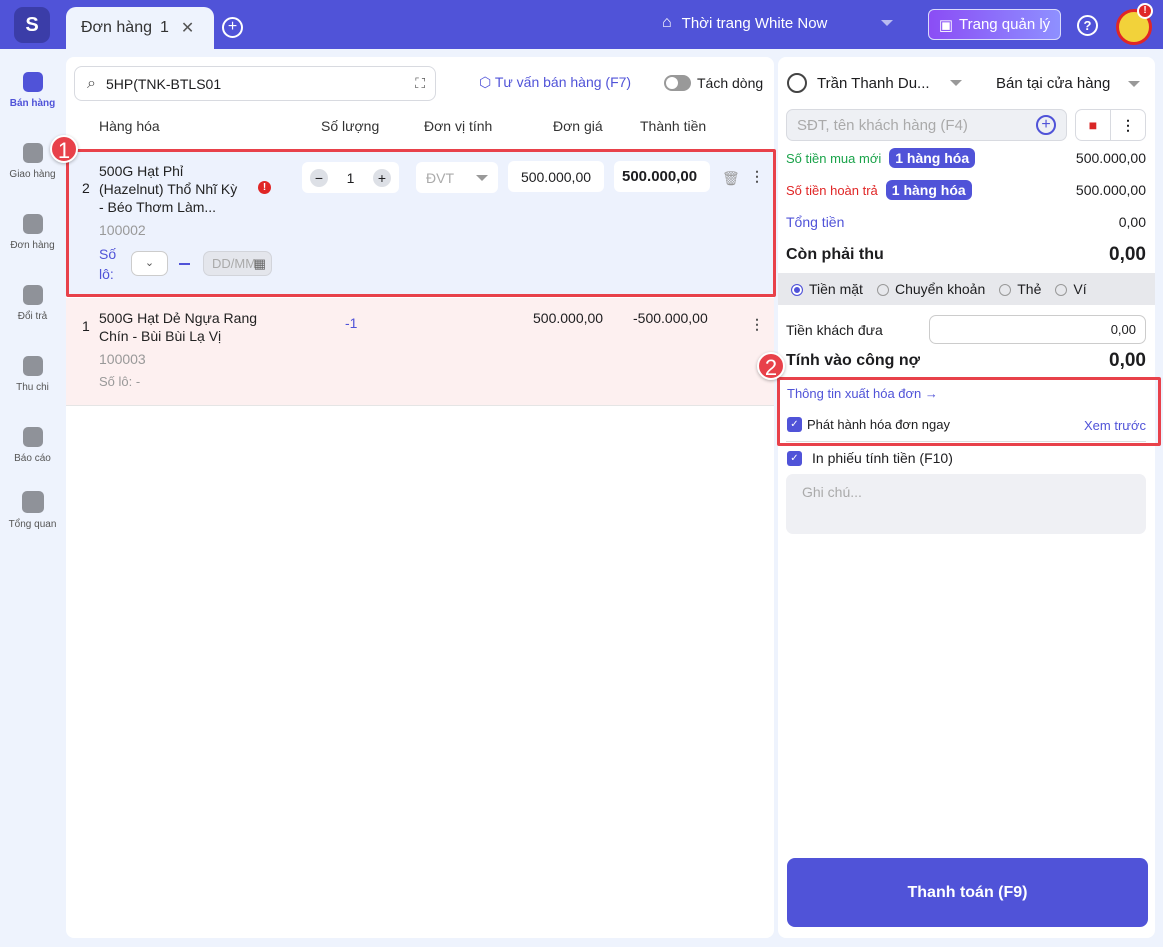 The image size is (1163, 947). What do you see at coordinates (351, 323) in the screenshot?
I see `quantity-value: -1` at bounding box center [351, 323].